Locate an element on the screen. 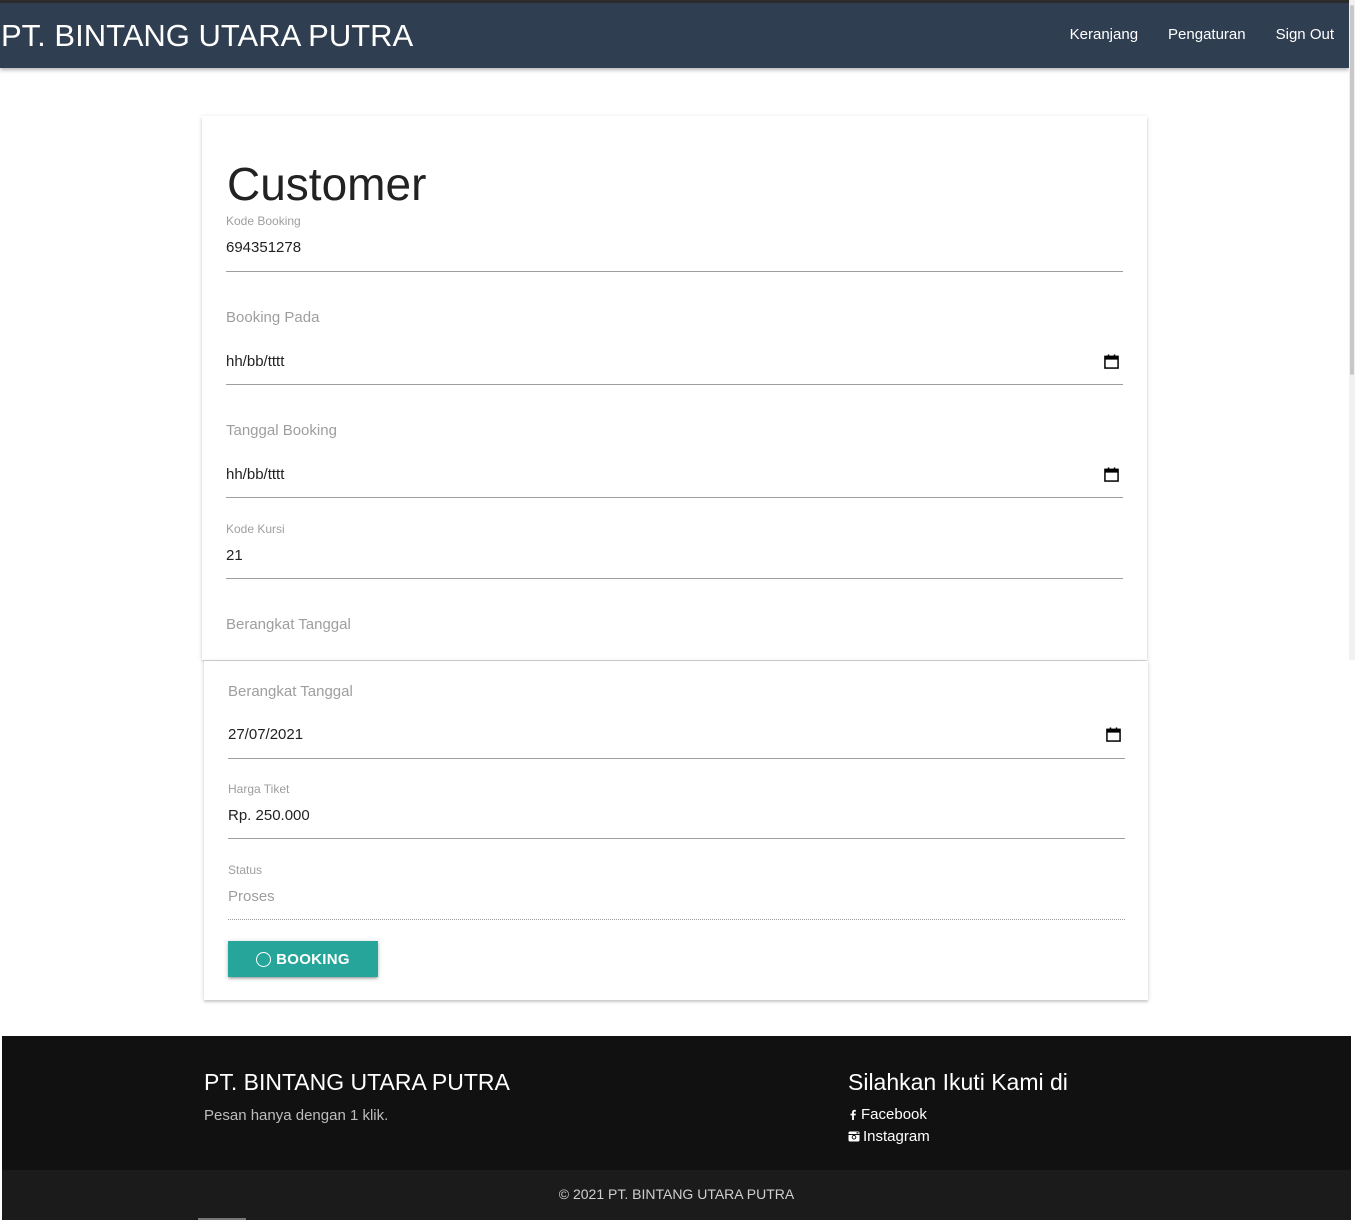 The image size is (1355, 1220). berangkat-tanggal-field-partial: Berangkat Tanggal is located at coordinates (674, 638).